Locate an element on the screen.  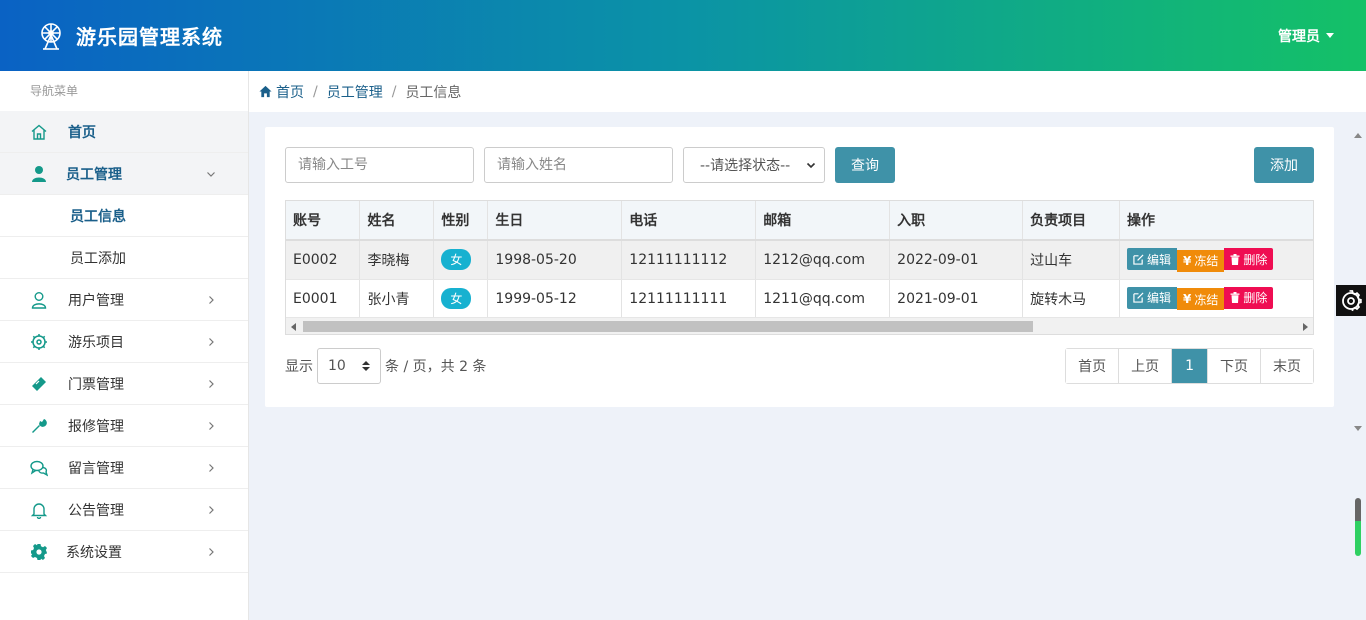
cell-account: E0002 is located at coordinates (323, 260).